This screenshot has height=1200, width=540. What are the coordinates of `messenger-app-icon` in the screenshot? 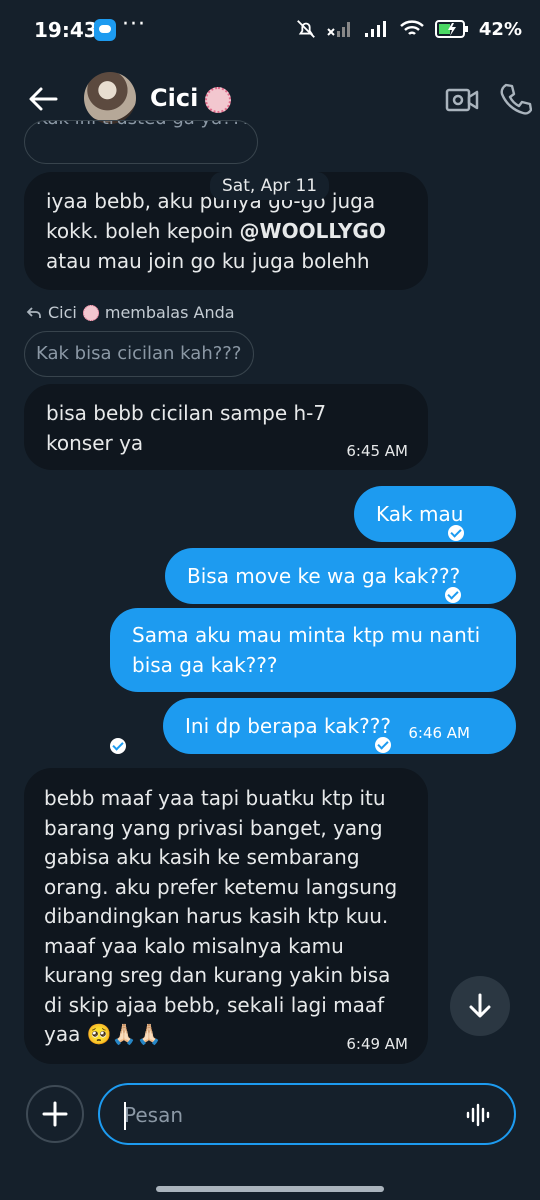 It's located at (105, 30).